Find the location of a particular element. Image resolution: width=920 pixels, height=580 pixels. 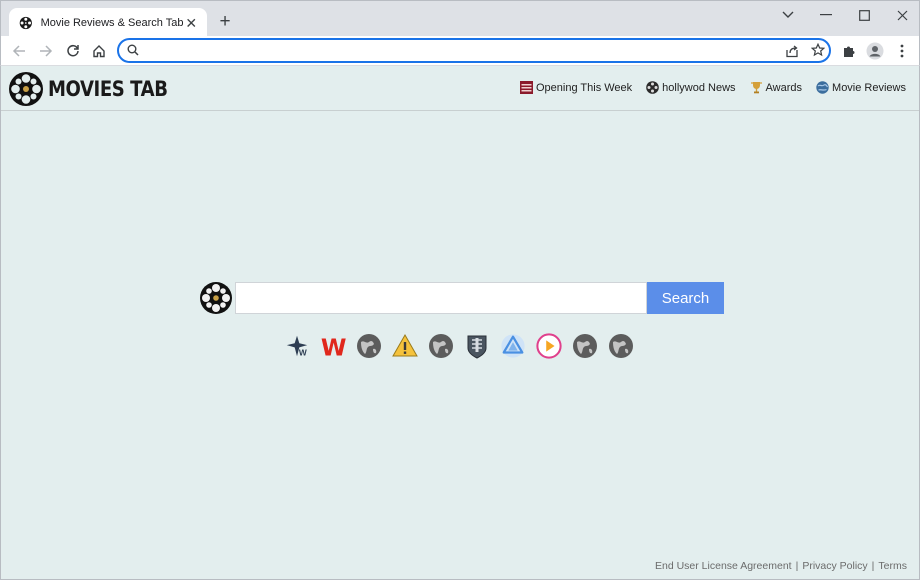

terms-link: Terms is located at coordinates (892, 566).